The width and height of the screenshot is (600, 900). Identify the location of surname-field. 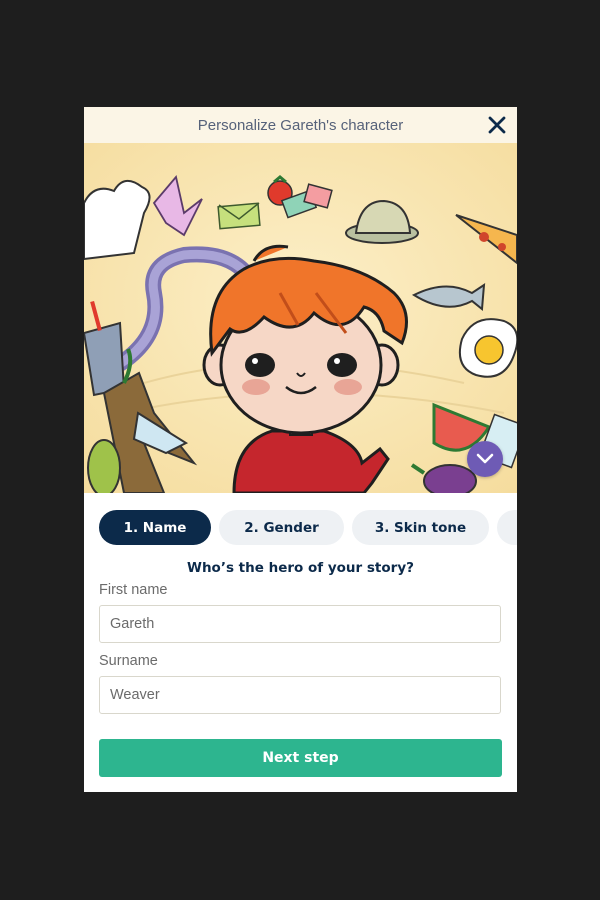
(300, 695).